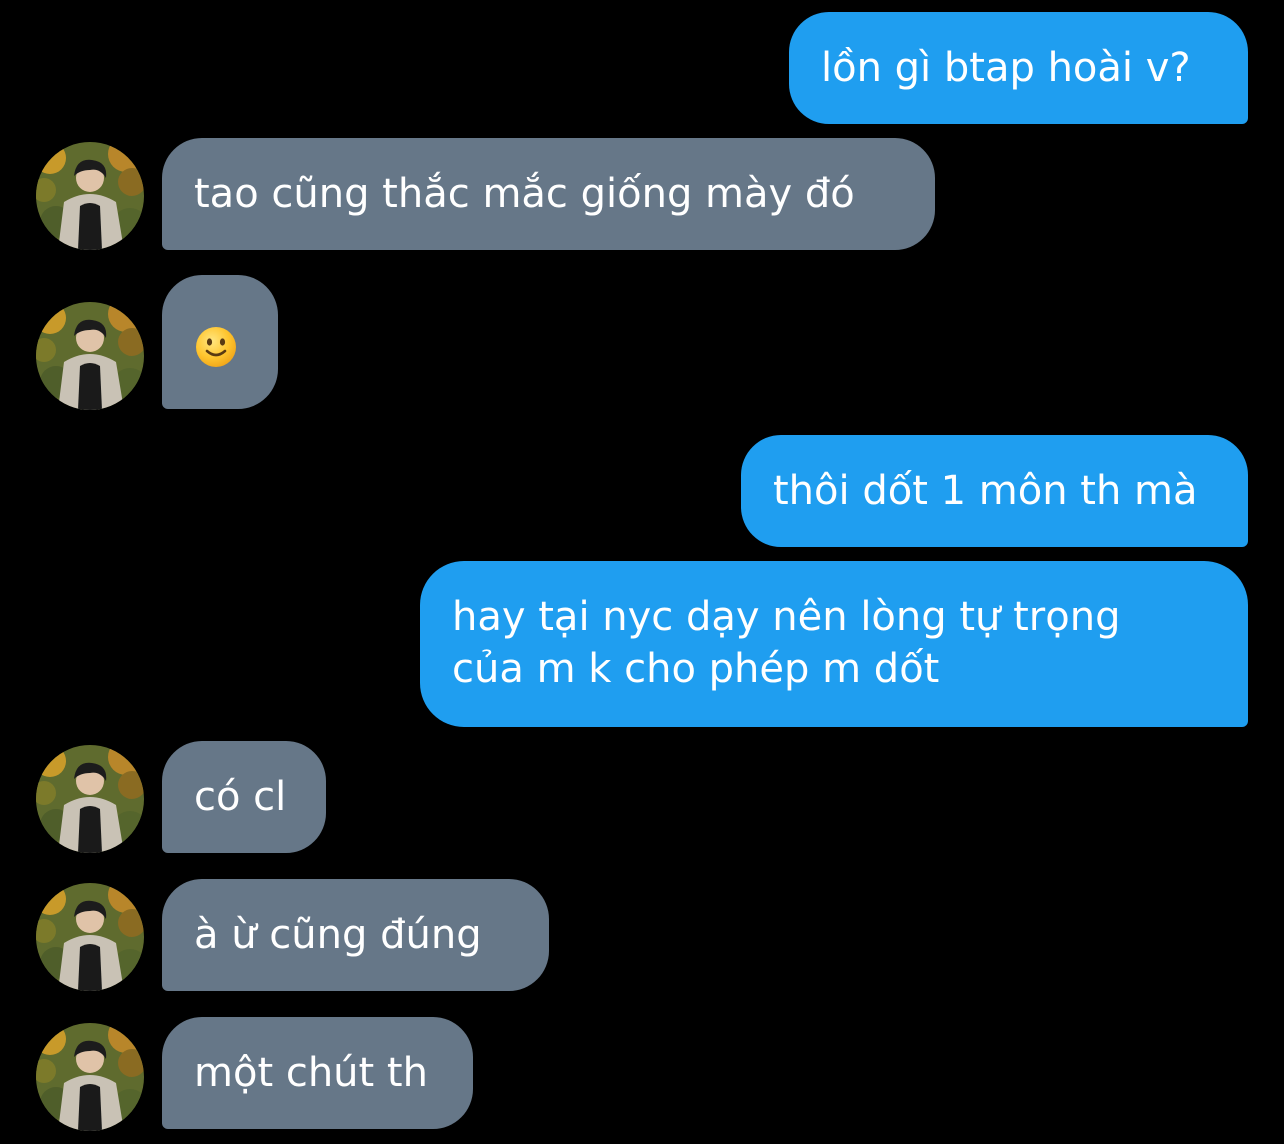 Image resolution: width=1284 pixels, height=1144 pixels. I want to click on message-bubble-incoming: 🙂, so click(220, 342).